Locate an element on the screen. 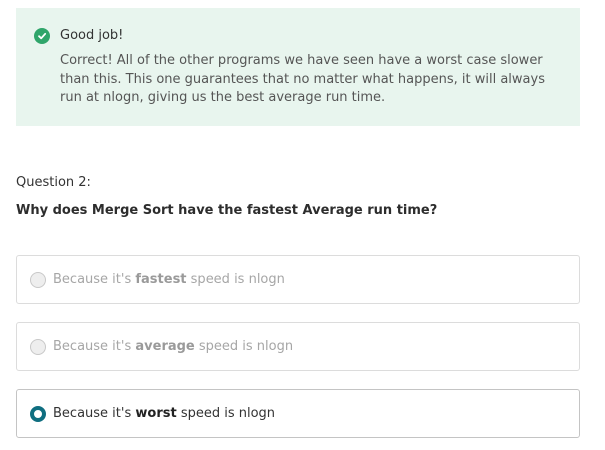 Image resolution: width=605 pixels, height=450 pixels. answer-option-average: Because it's average speed is nlogn is located at coordinates (298, 346).